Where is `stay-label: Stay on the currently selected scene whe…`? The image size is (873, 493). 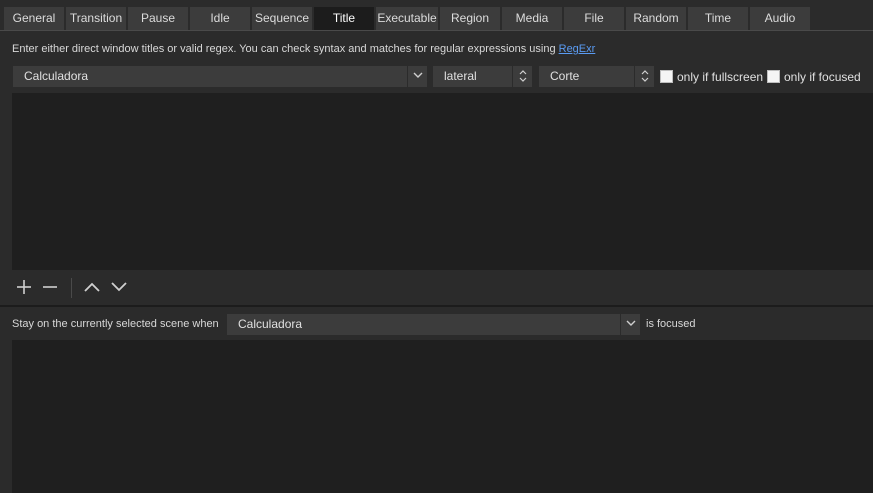
stay-label: Stay on the currently selected scene whe… is located at coordinates (115, 324).